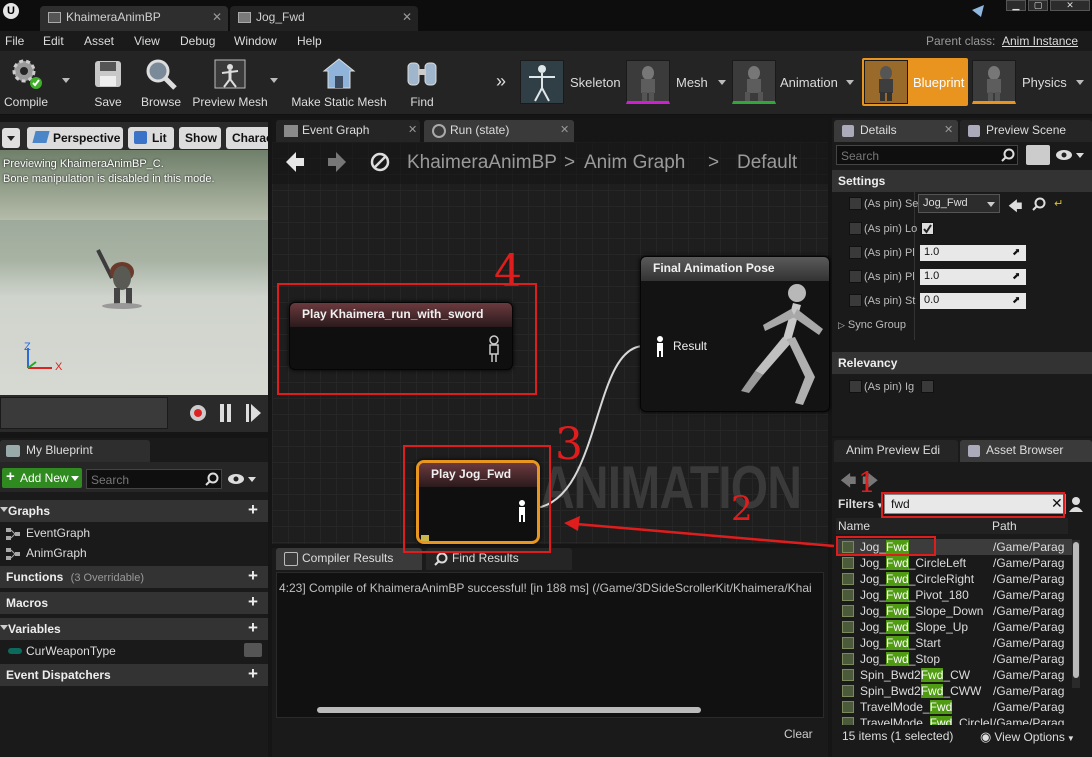  I want to click on annotation-number-4: 4, so click(508, 271).